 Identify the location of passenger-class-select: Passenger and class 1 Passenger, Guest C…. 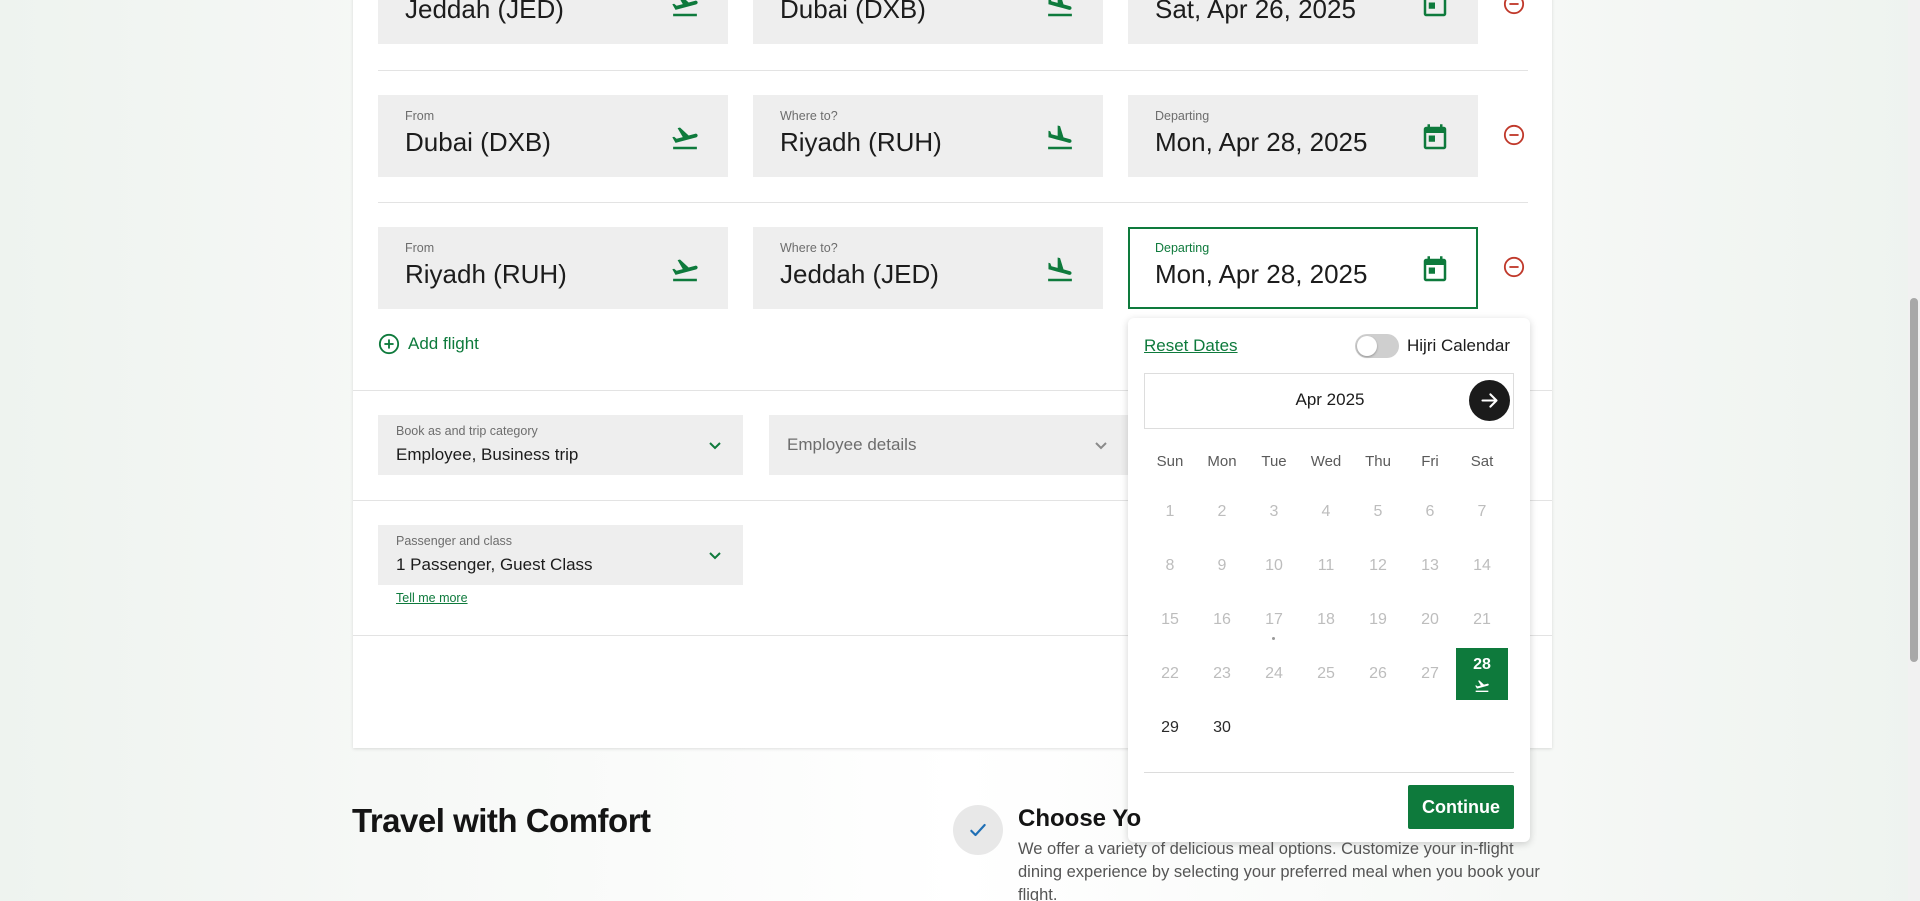
(560, 555).